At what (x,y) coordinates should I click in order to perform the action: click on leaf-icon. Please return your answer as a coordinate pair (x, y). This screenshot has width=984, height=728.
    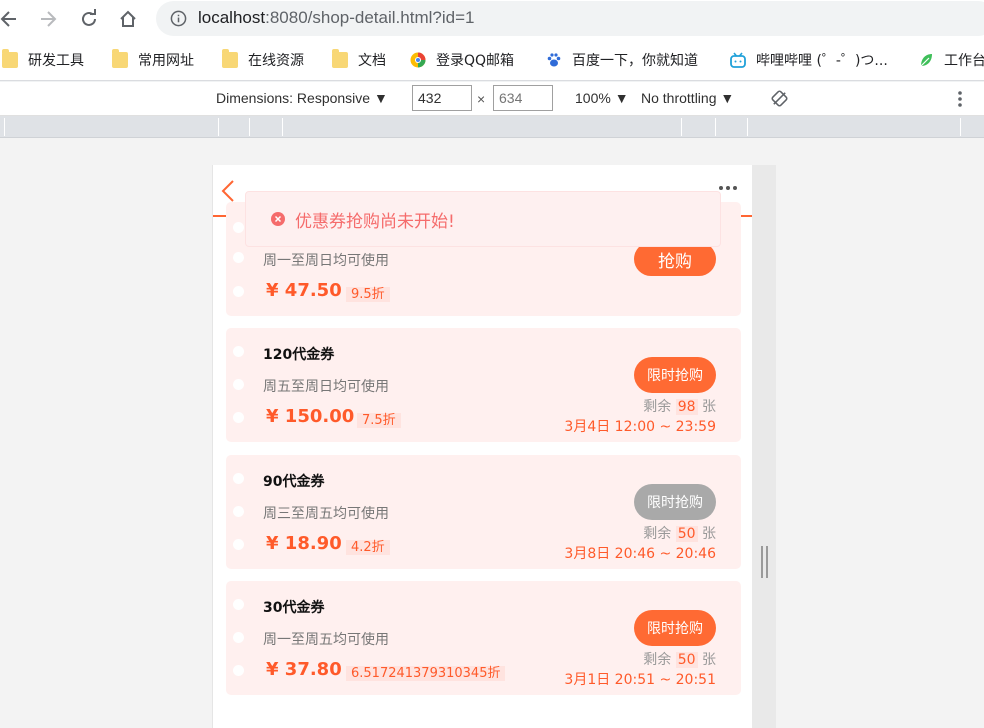
    Looking at the image, I should click on (926, 60).